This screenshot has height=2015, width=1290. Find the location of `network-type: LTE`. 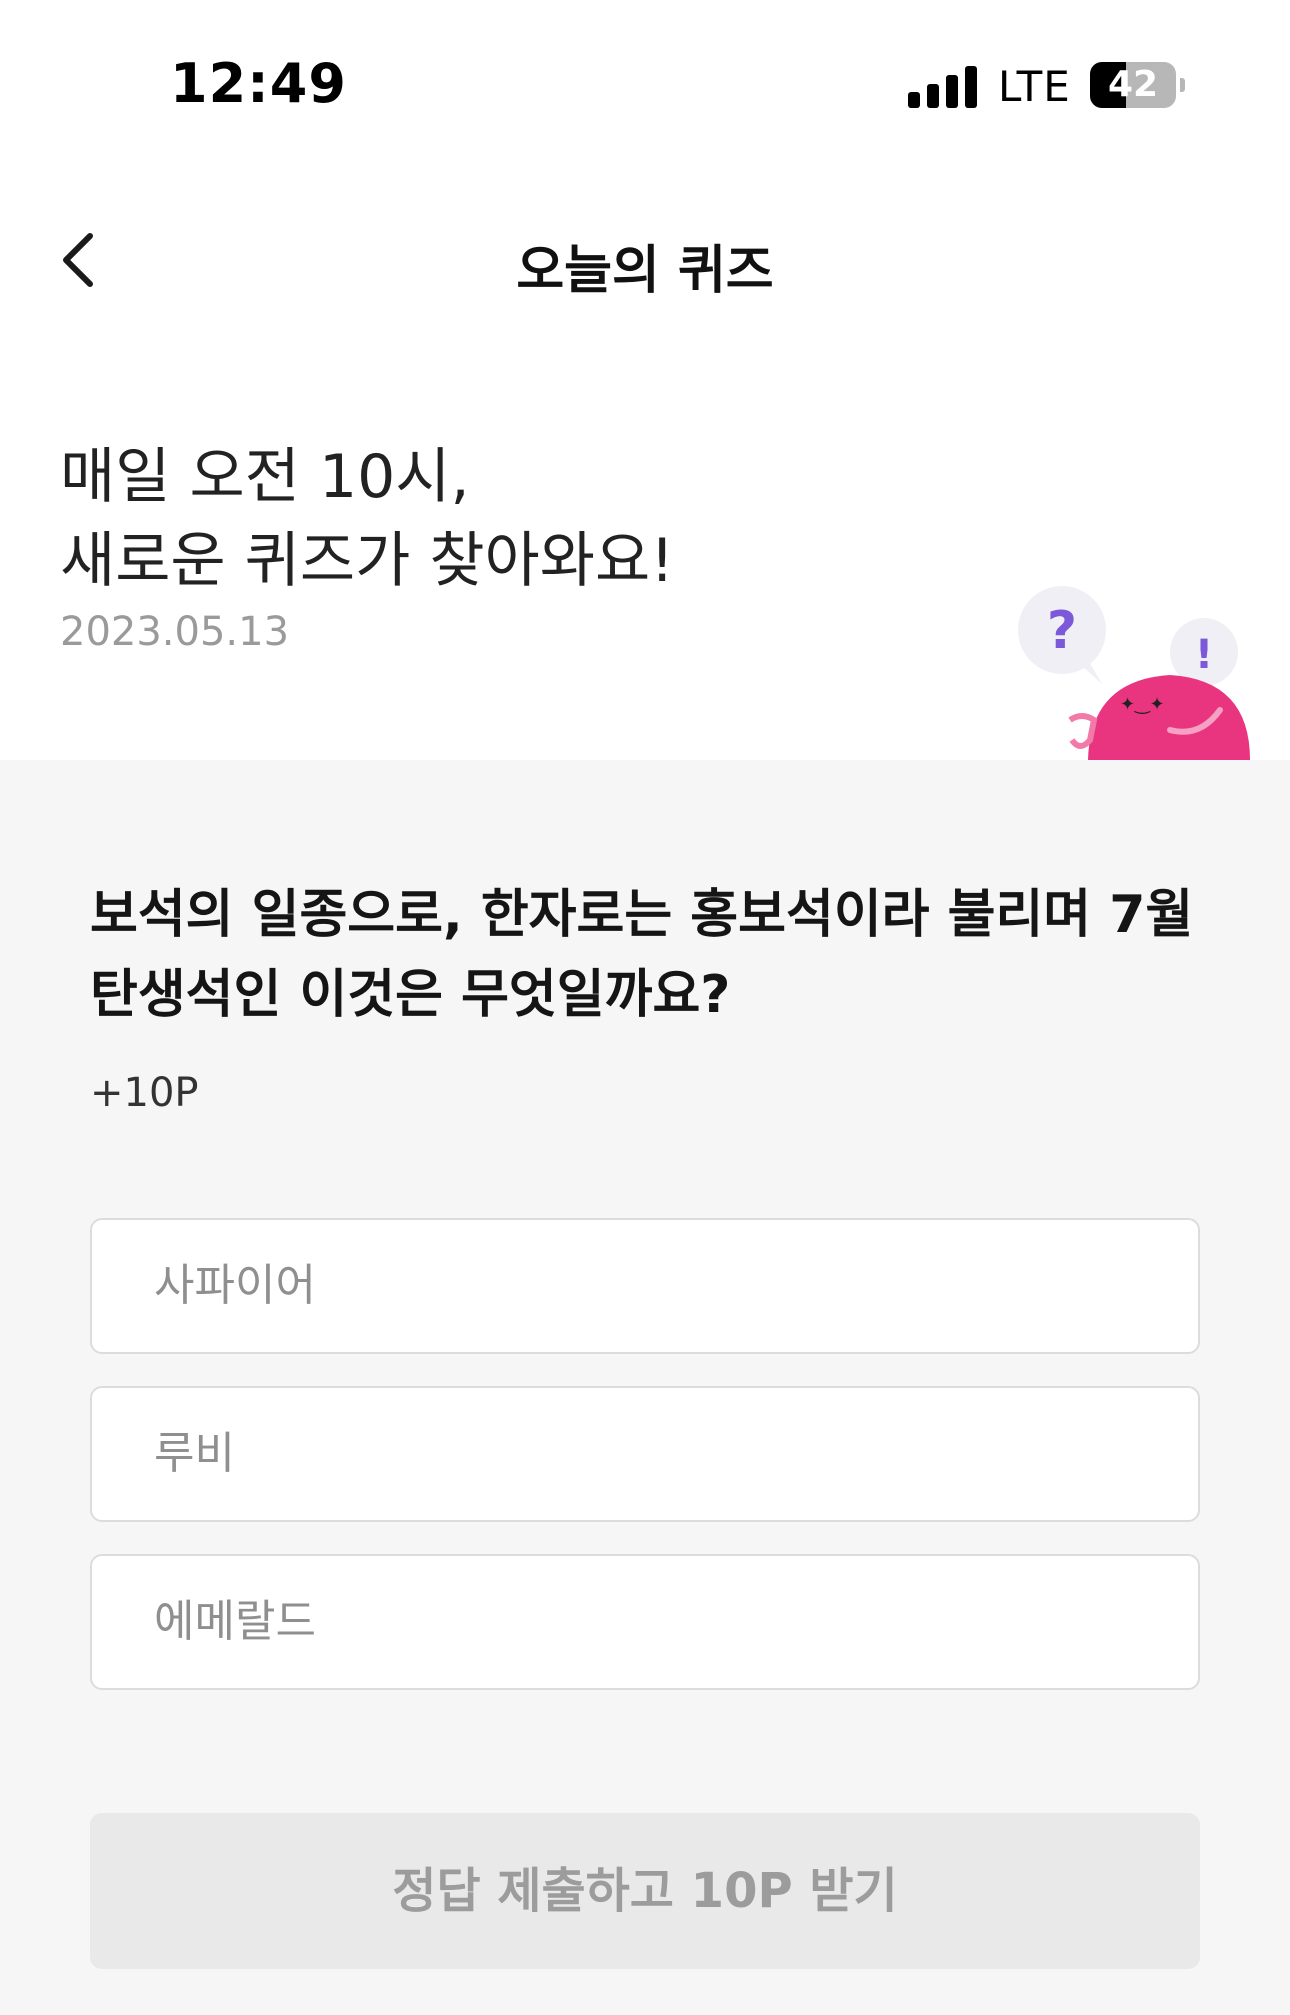

network-type: LTE is located at coordinates (1034, 86).